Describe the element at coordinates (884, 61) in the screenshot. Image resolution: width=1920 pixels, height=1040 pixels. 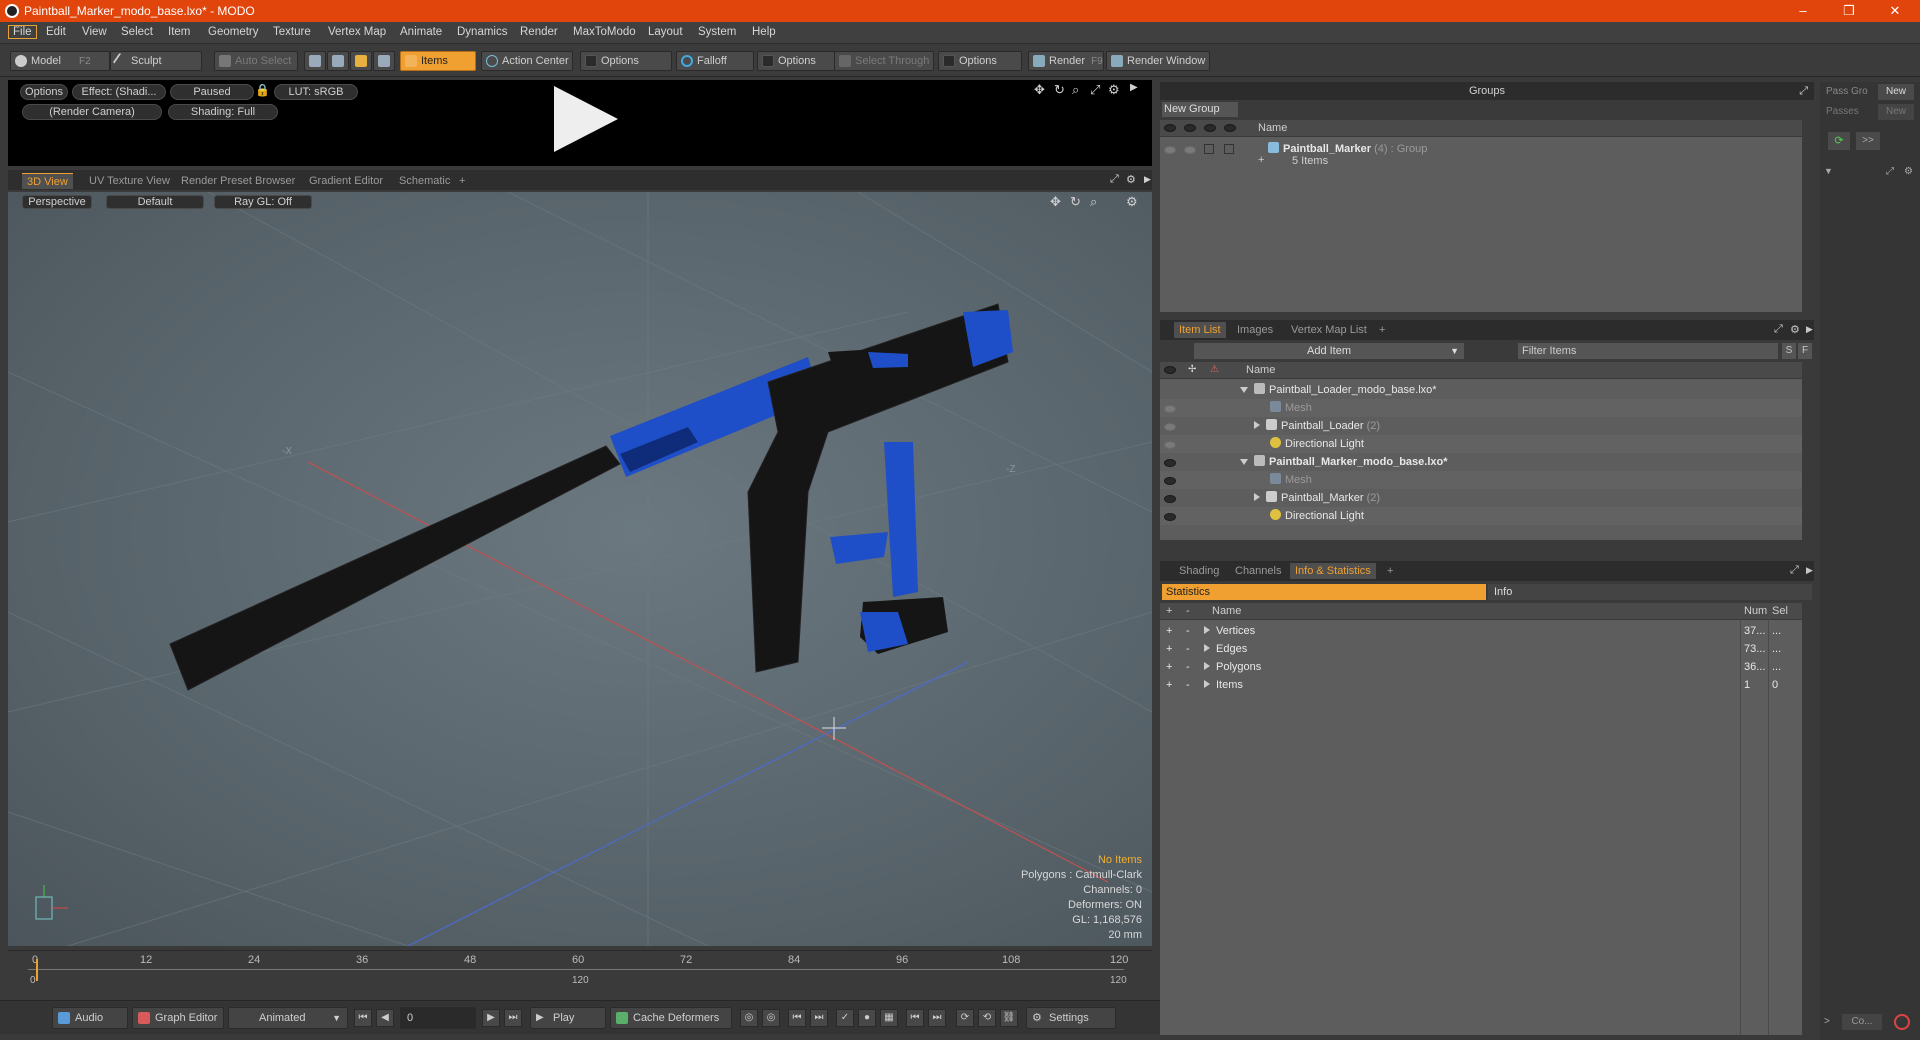
I see `select-through-button: Select Through` at that location.